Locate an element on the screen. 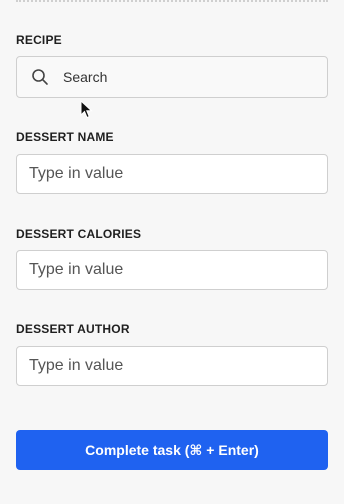 The image size is (344, 504). dessert-calories-label: DESSERT CALORIES is located at coordinates (79, 234).